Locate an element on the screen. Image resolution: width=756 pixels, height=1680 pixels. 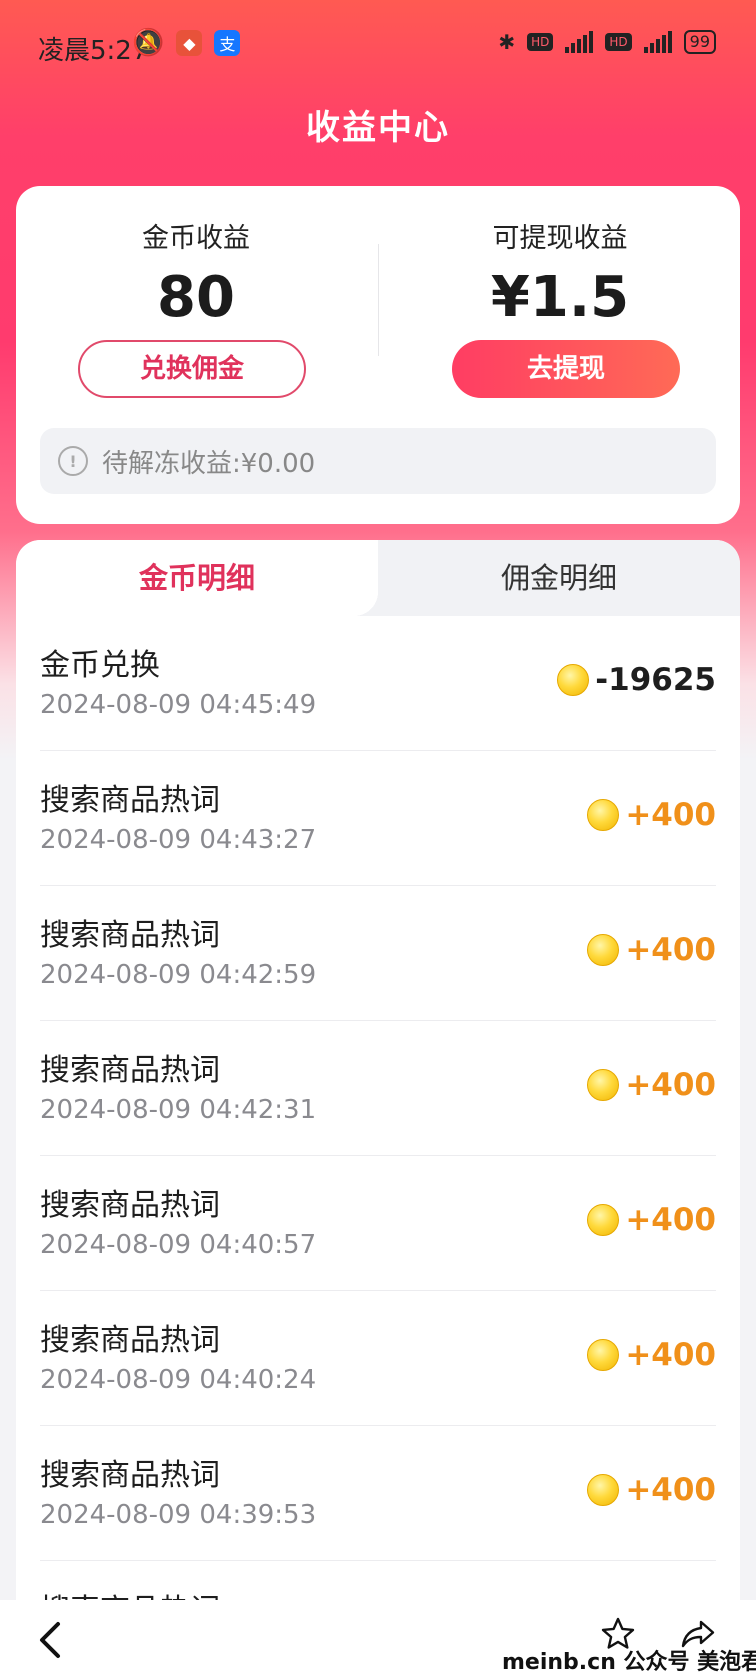
tab-commission-details: 佣金明细 is located at coordinates (547, 578).